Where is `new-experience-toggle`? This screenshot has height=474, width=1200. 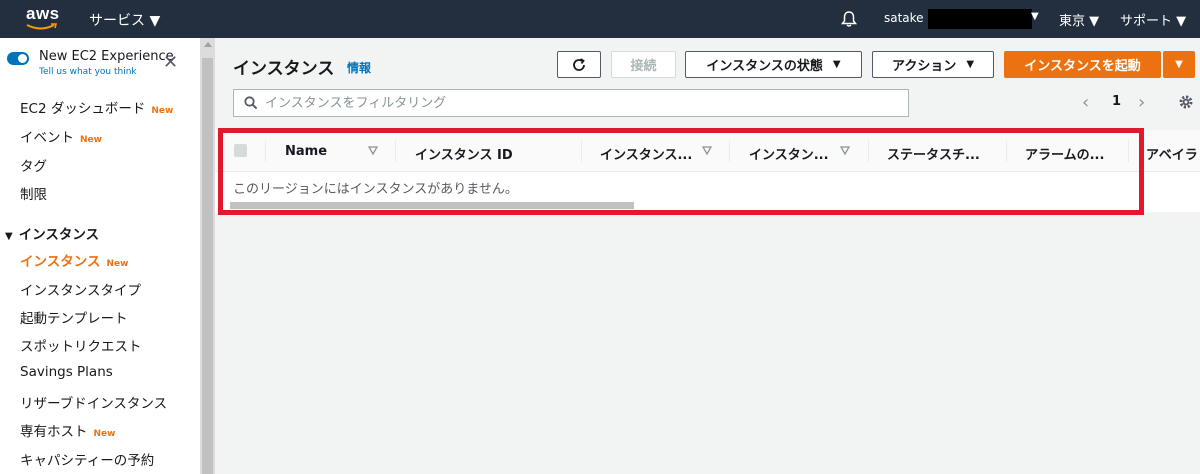
new-experience-toggle is located at coordinates (18, 58).